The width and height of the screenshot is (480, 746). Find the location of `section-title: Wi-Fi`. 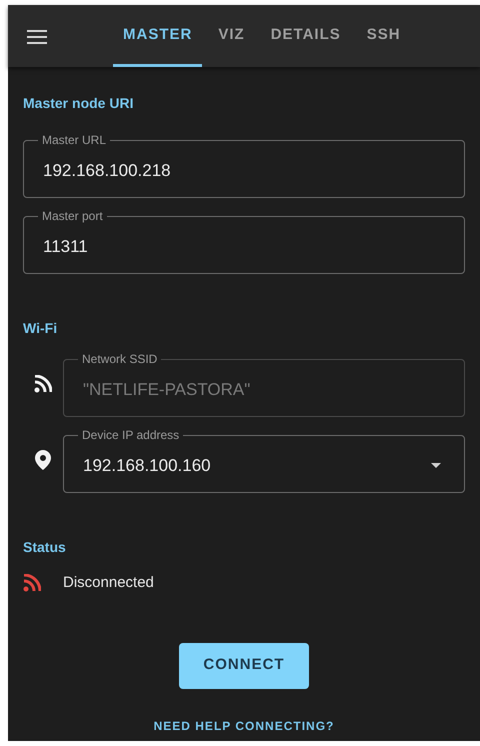

section-title: Wi-Fi is located at coordinates (40, 328).